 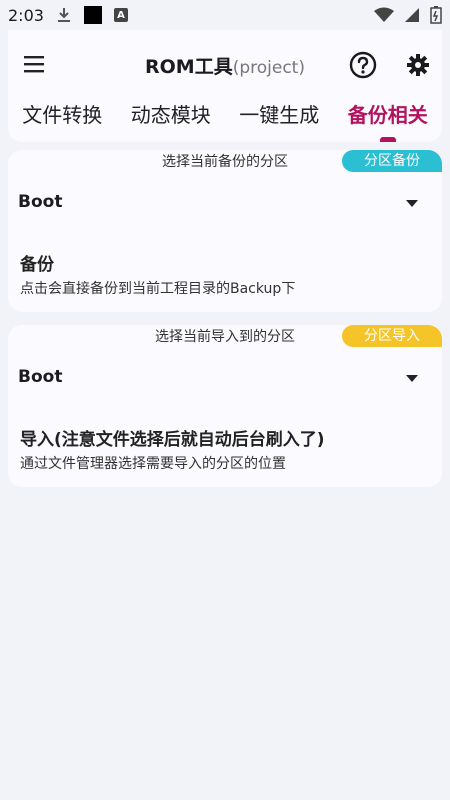 What do you see at coordinates (225, 275) in the screenshot?
I see `backup-action: 备份 点击会直接备份到当前工程目录的Backup下` at bounding box center [225, 275].